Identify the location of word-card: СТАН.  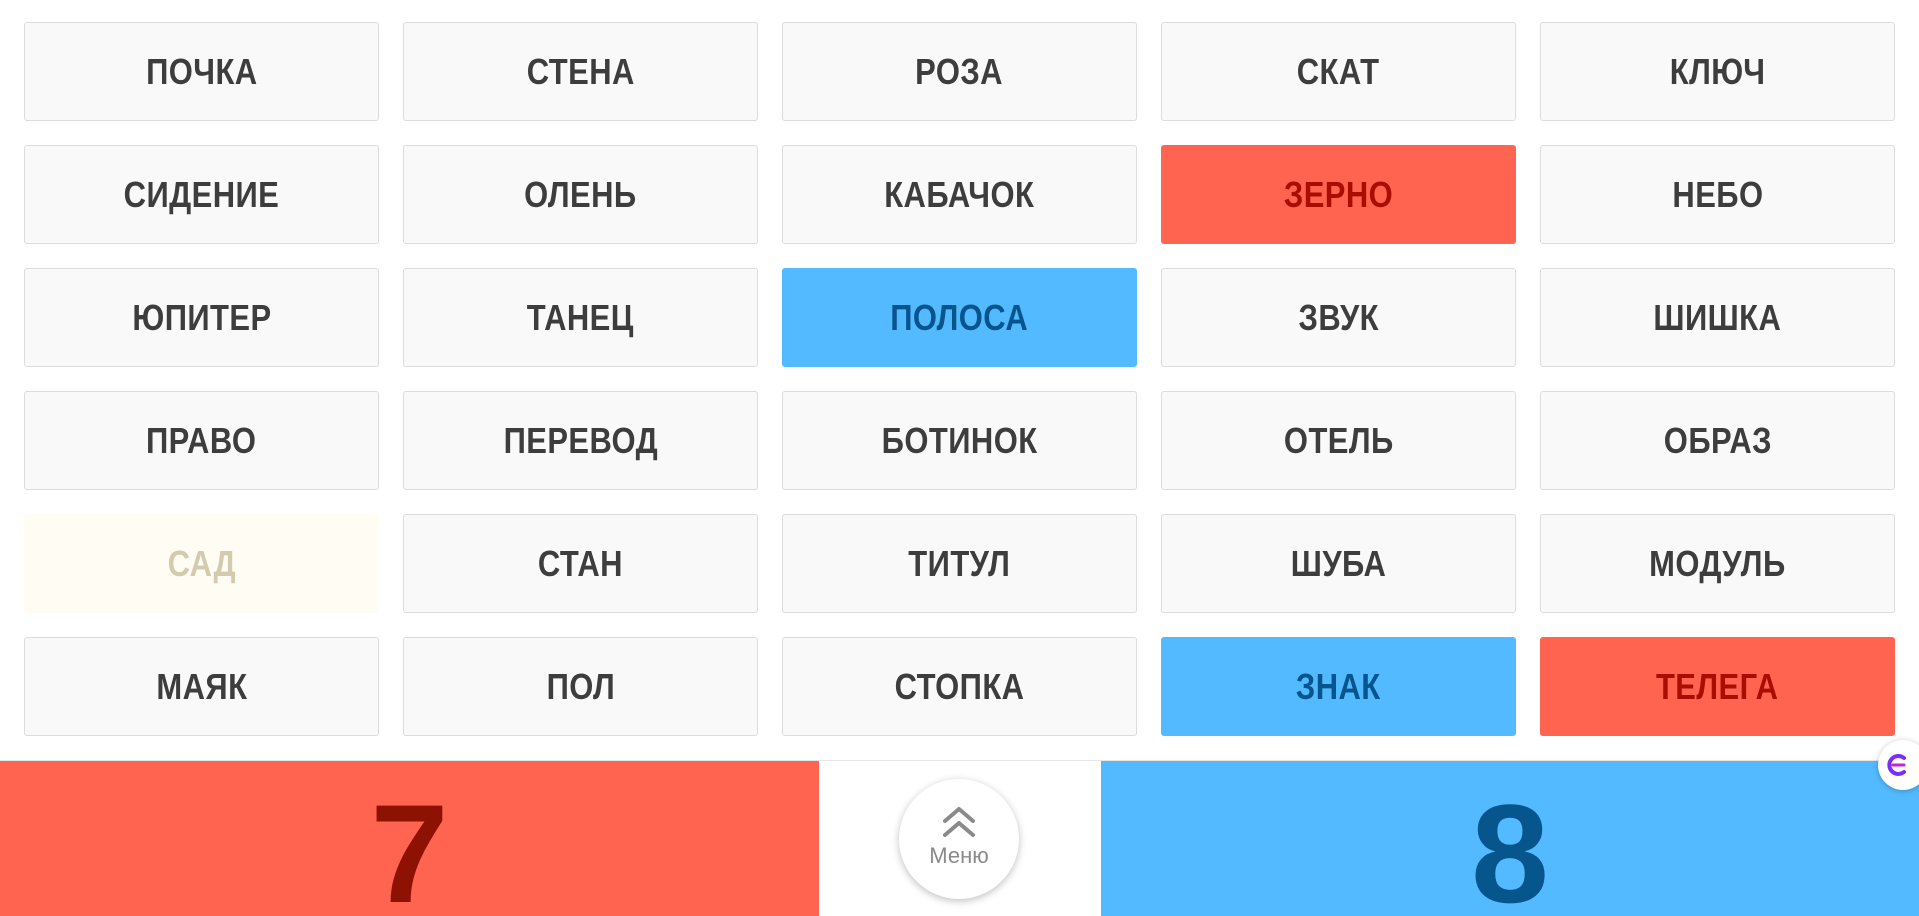
(580, 563).